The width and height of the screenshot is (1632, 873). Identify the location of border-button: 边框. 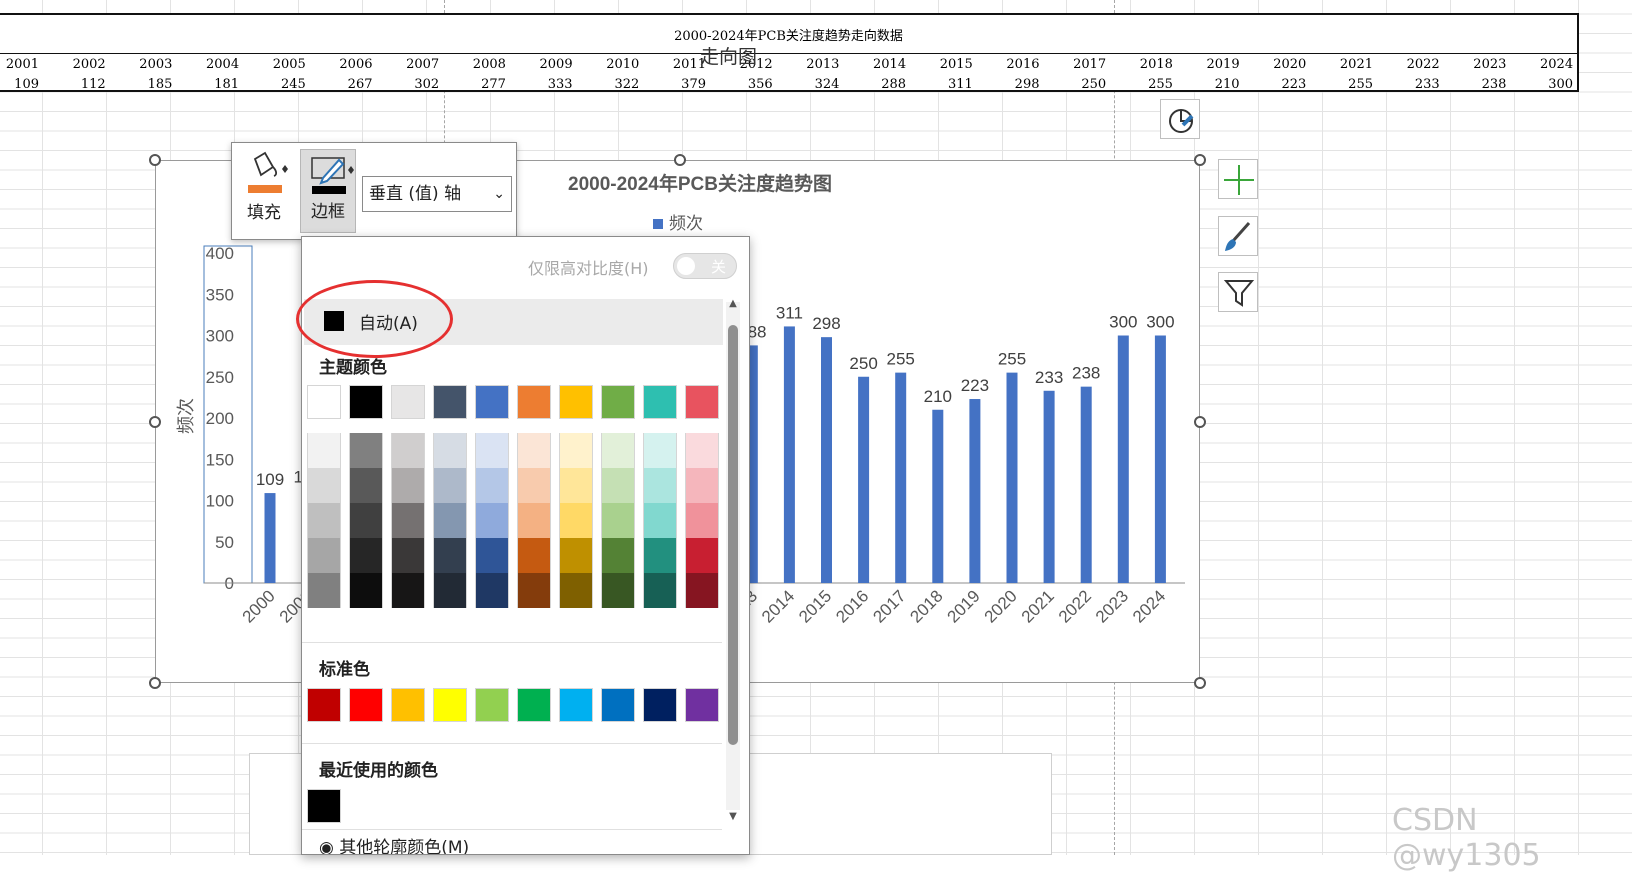
(328, 191).